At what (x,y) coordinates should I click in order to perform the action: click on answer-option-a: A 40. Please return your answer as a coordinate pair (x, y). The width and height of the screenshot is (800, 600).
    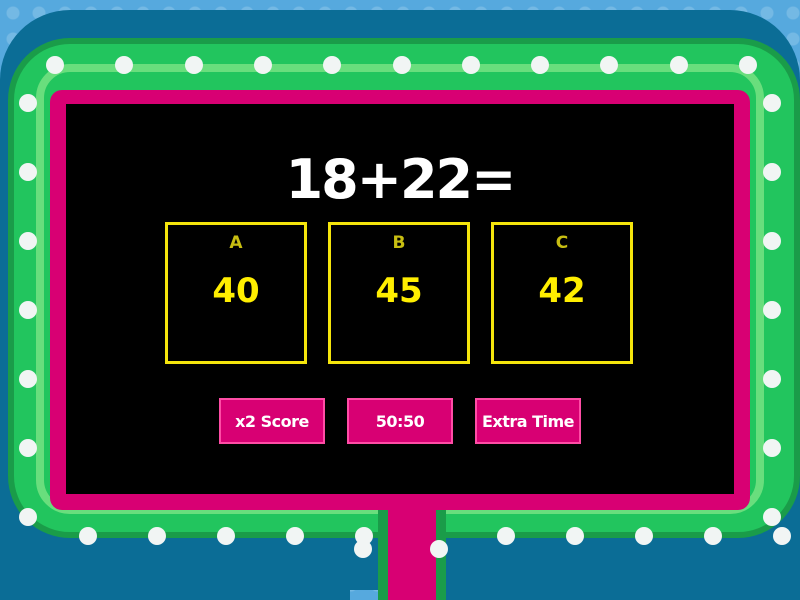
    Looking at the image, I should click on (236, 293).